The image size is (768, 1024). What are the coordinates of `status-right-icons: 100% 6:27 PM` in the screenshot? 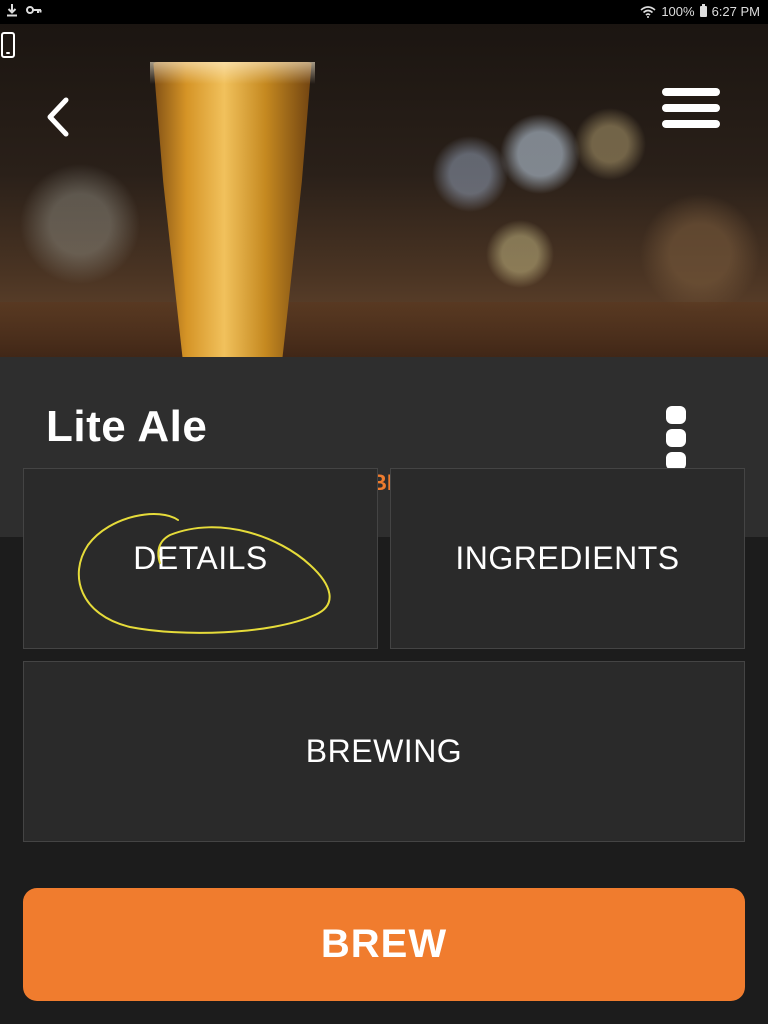 It's located at (700, 11).